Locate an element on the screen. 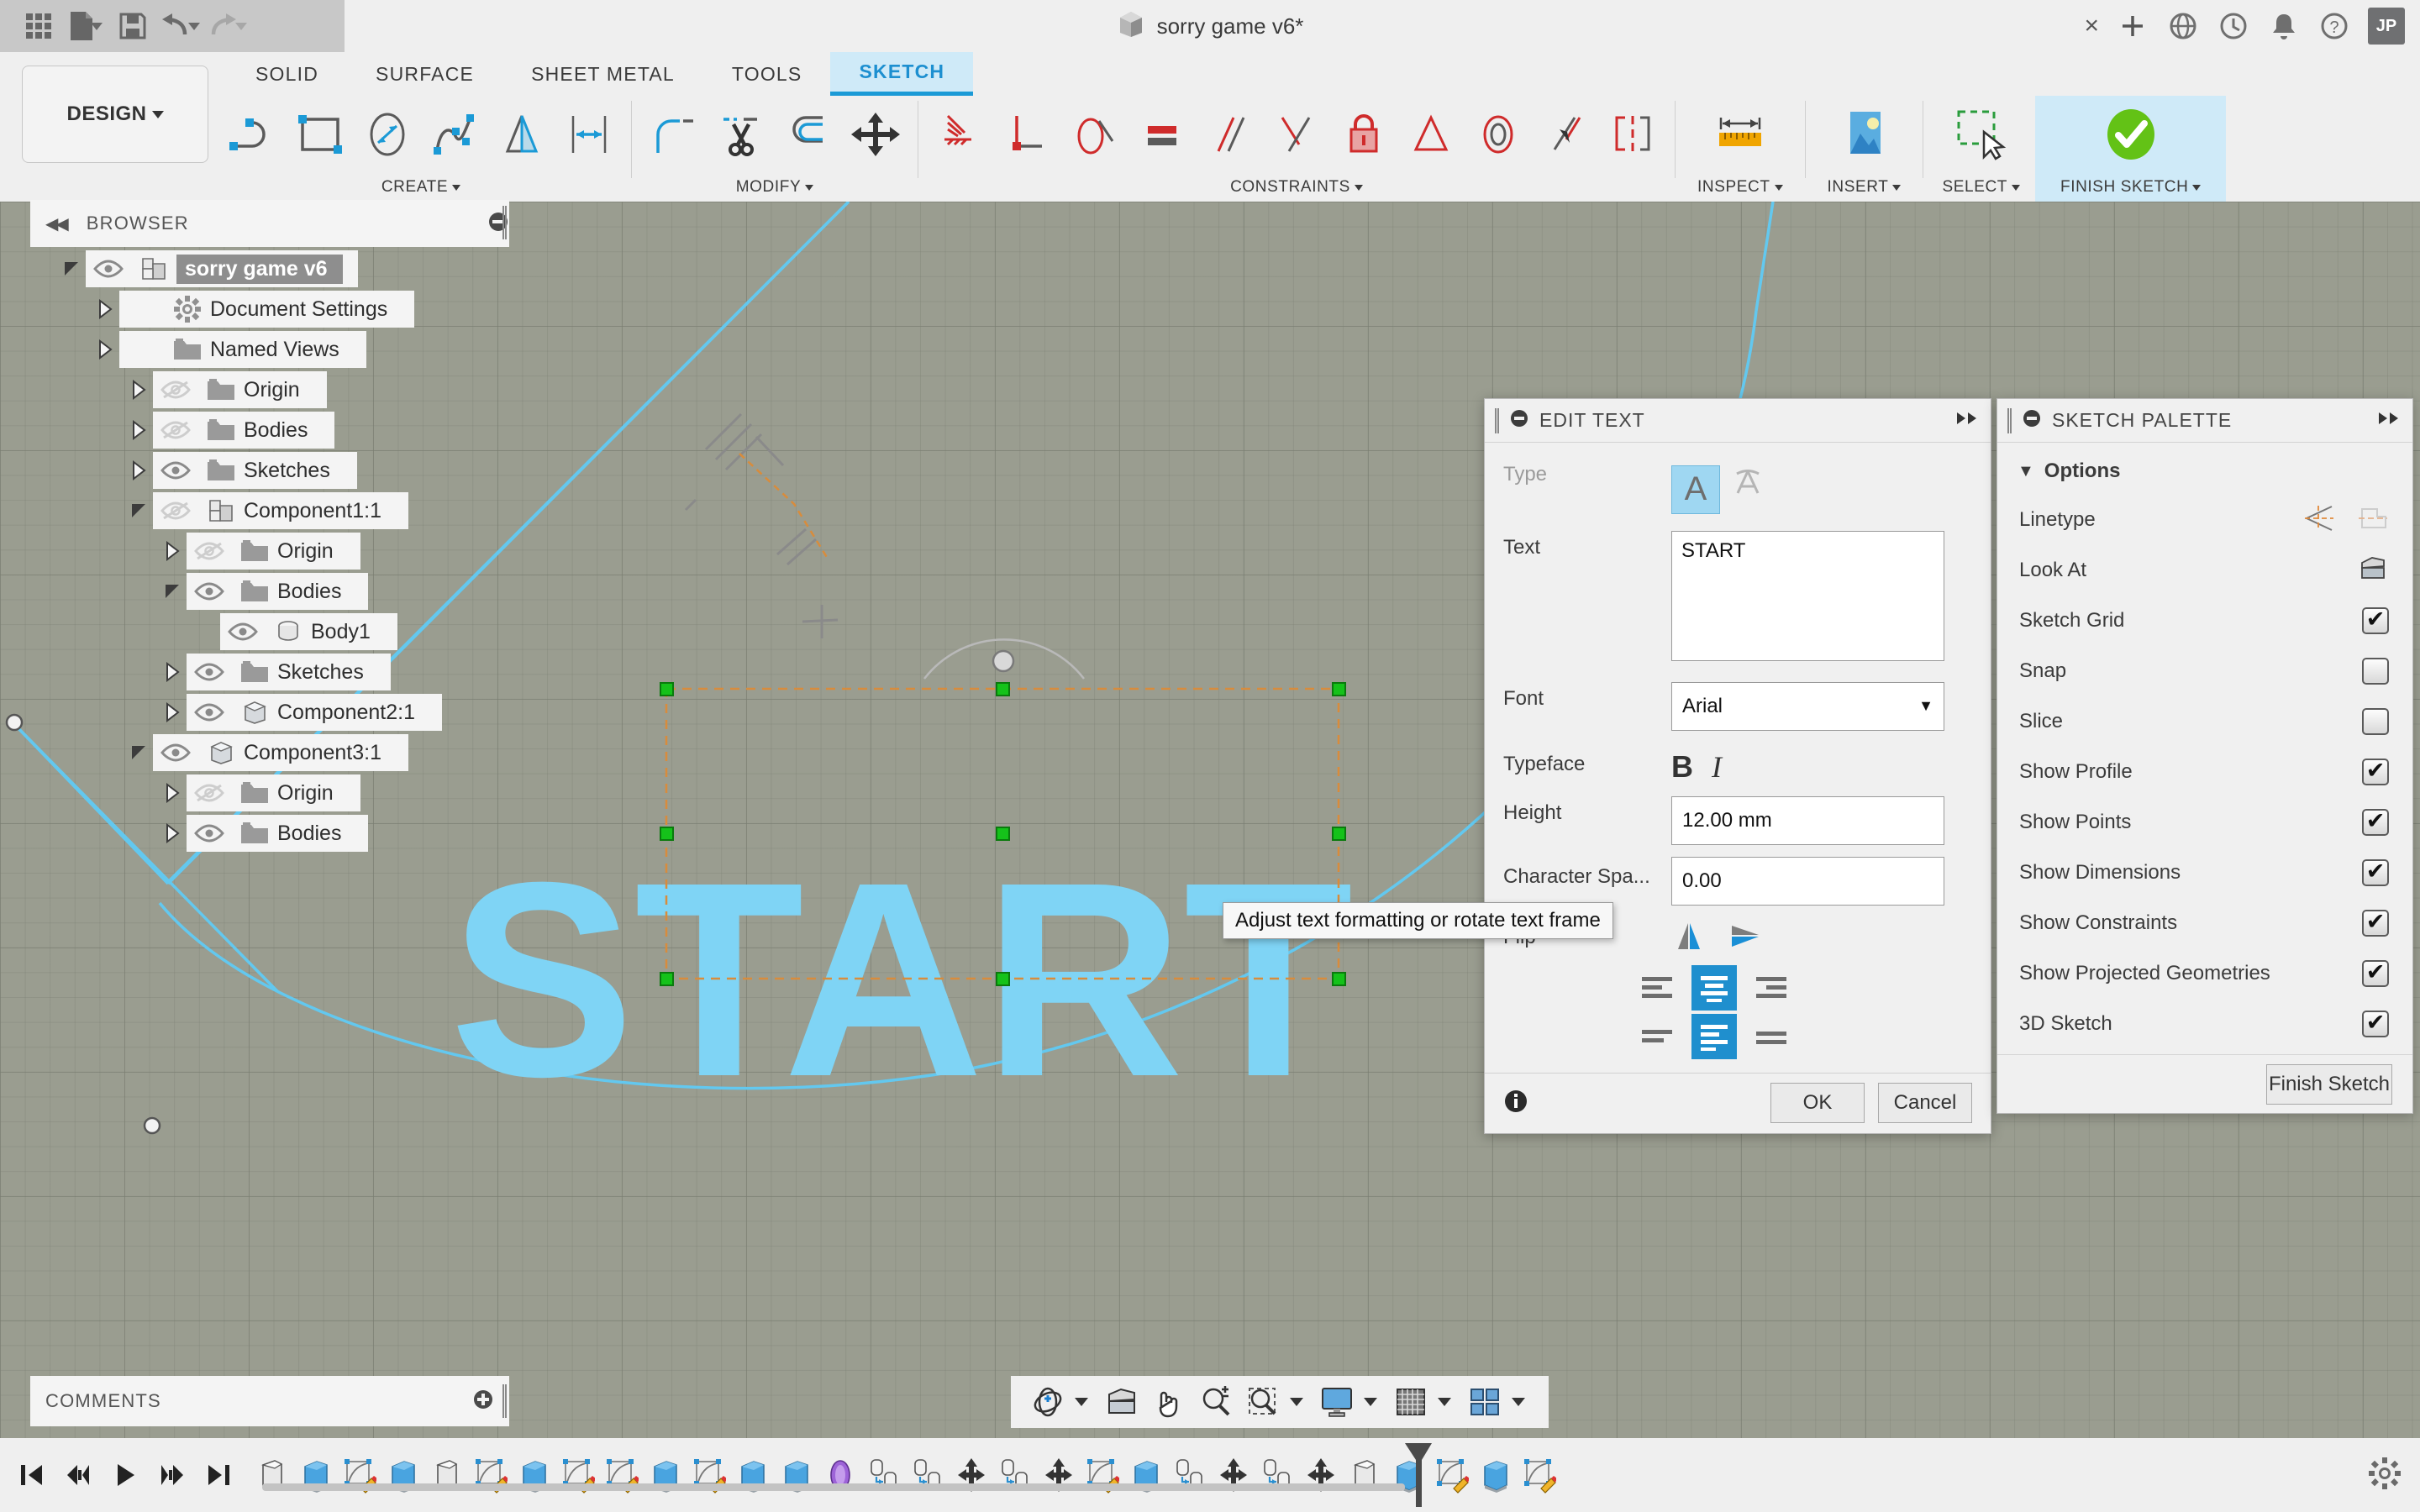 Image resolution: width=2420 pixels, height=1512 pixels. expand-right-icon is located at coordinates (2390, 420).